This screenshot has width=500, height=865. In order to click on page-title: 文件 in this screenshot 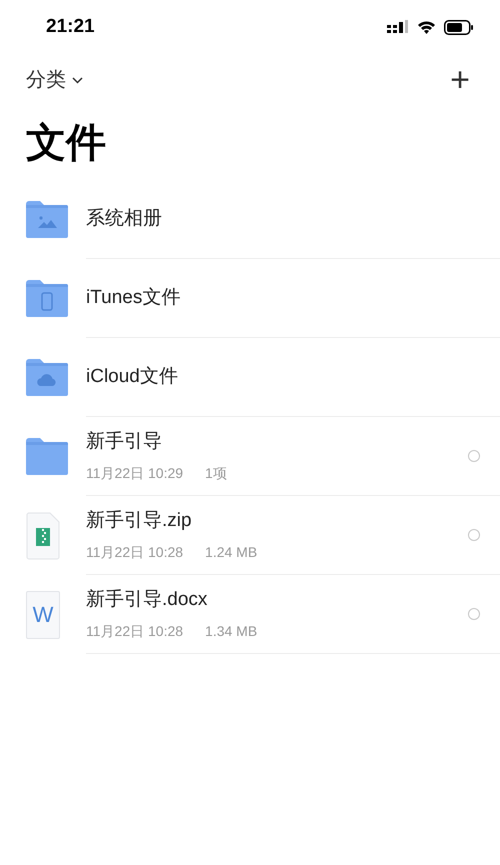, I will do `click(66, 143)`.